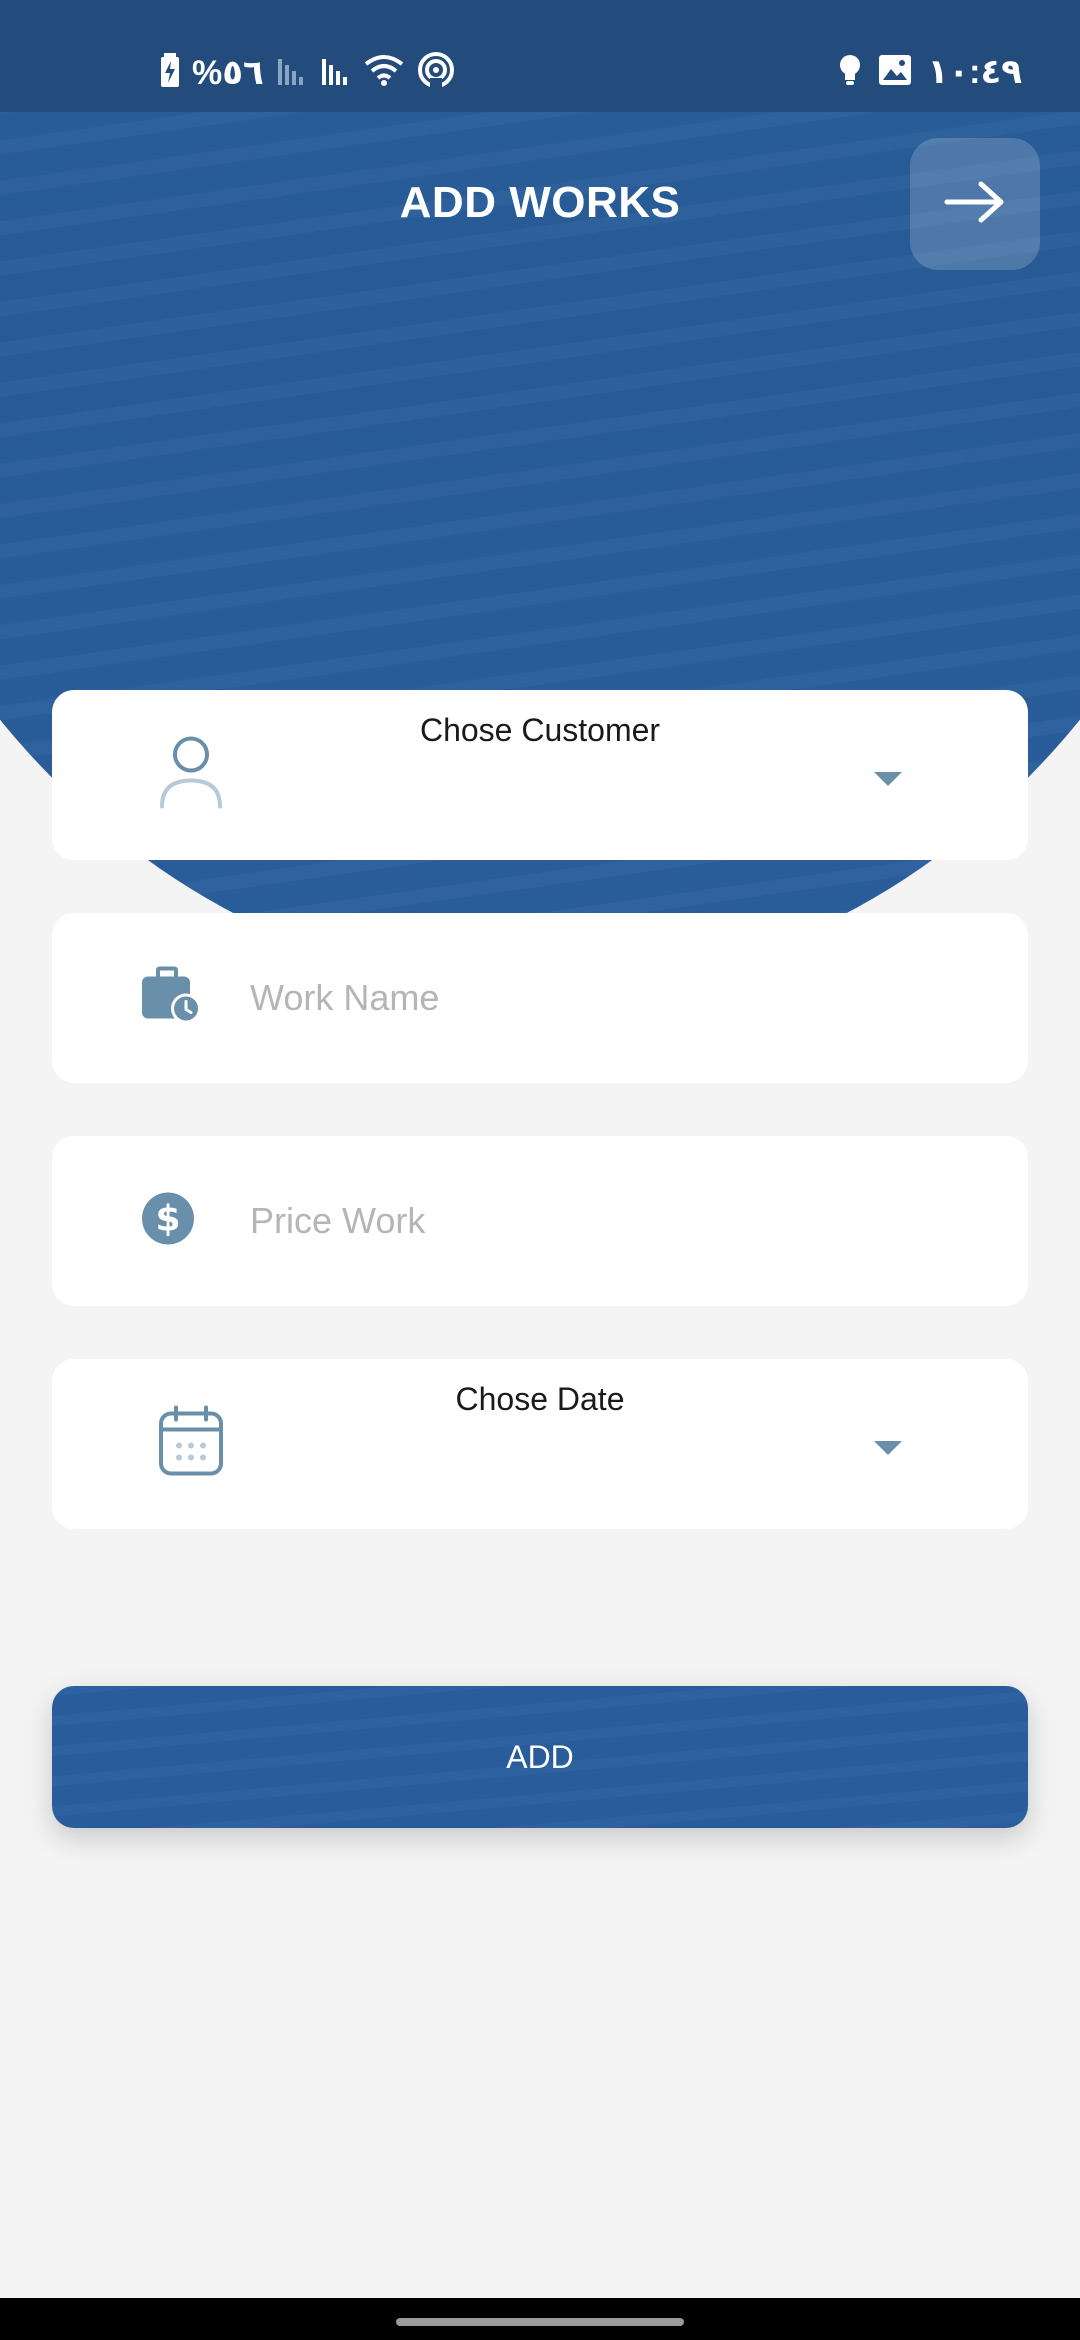  I want to click on back-button, so click(975, 204).